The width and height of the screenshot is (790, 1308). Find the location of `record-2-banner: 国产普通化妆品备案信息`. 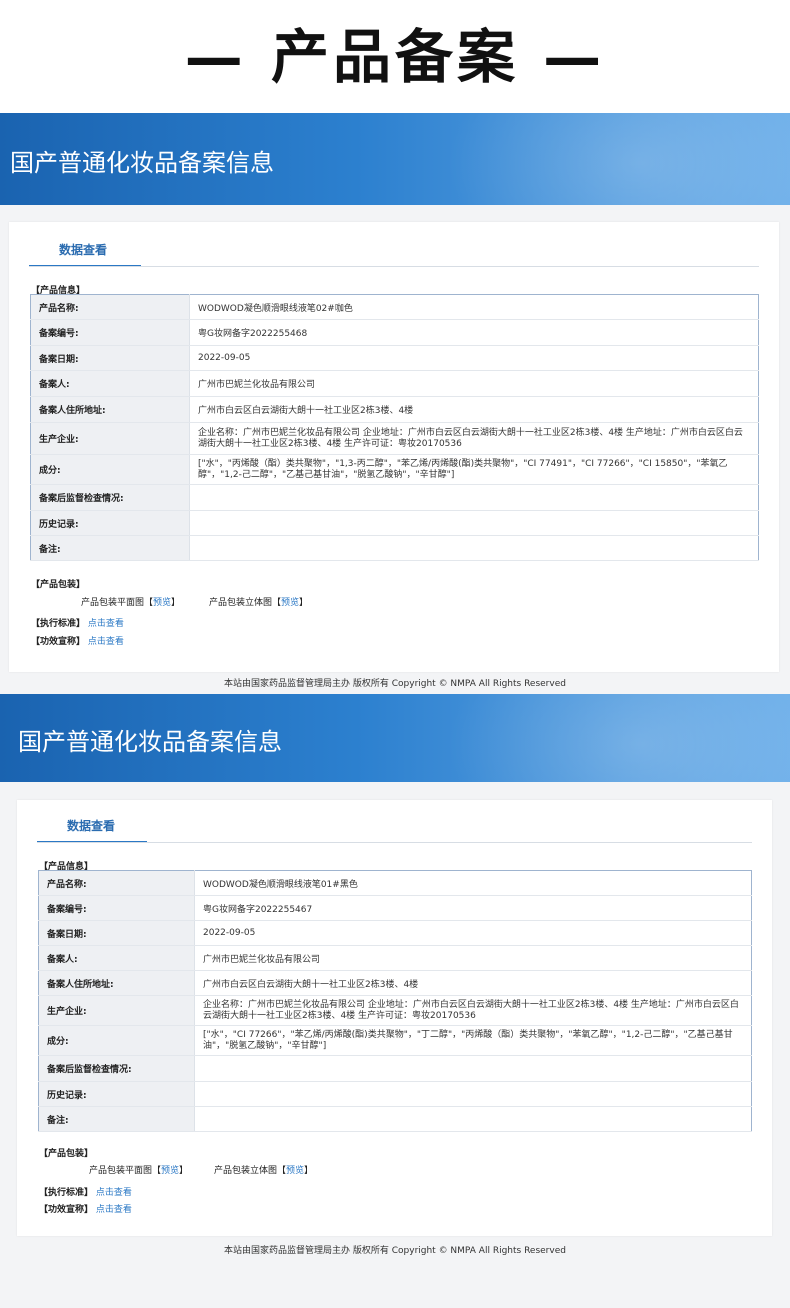

record-2-banner: 国产普通化妆品备案信息 is located at coordinates (395, 738).